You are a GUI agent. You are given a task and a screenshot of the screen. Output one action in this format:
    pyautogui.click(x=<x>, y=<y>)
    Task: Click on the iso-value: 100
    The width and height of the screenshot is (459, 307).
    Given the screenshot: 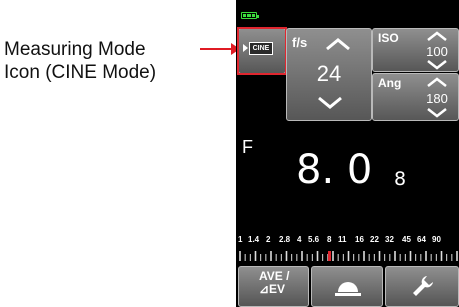 What is the action you would take?
    pyautogui.click(x=437, y=51)
    